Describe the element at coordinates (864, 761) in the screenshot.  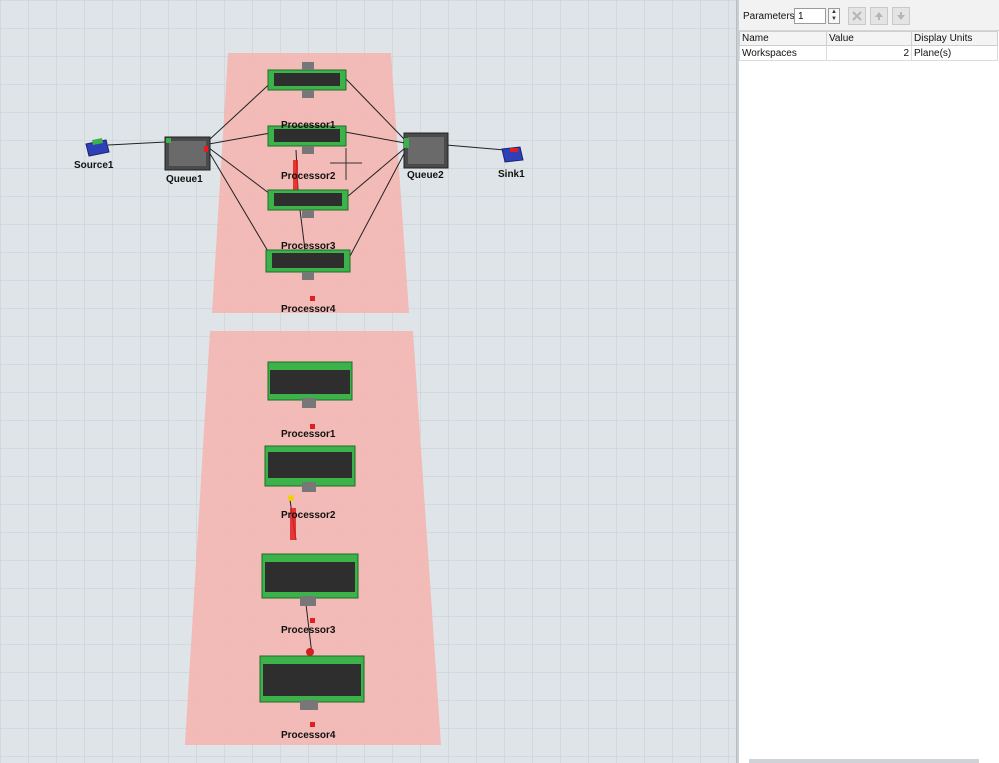
I see `horizontal-scrollbar` at that location.